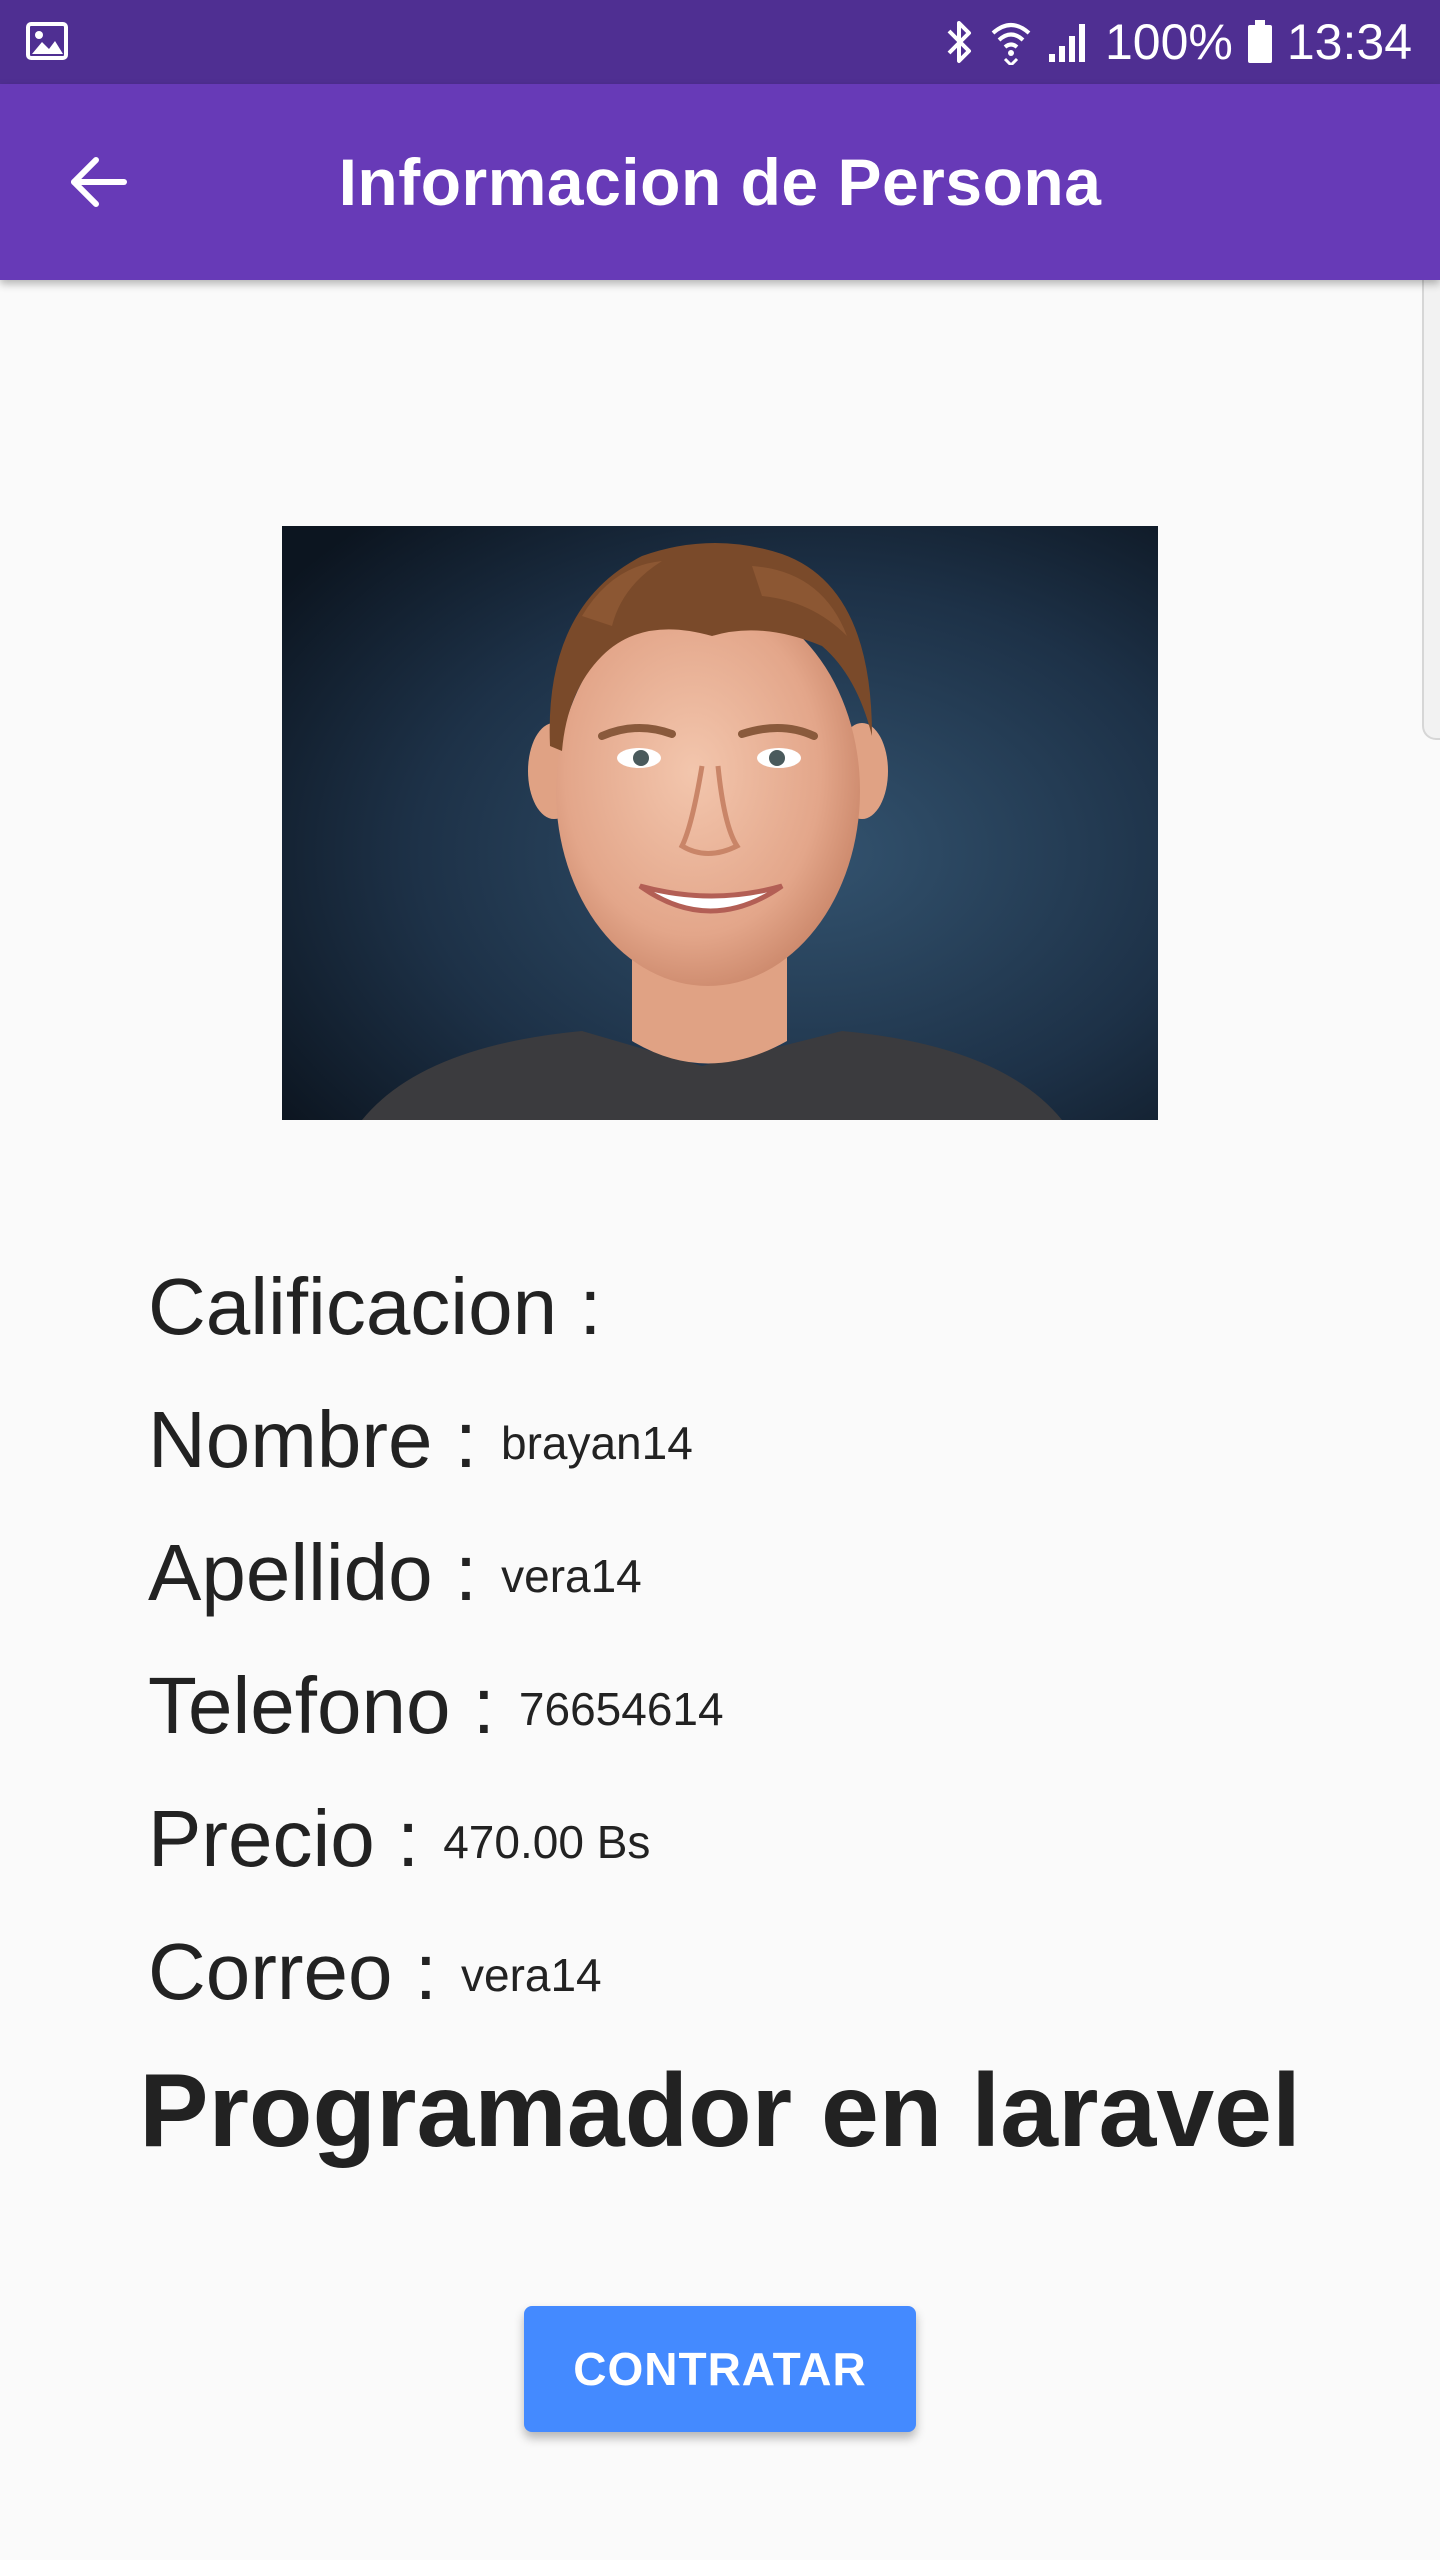  What do you see at coordinates (621, 1708) in the screenshot?
I see `telefono-value: 76654614` at bounding box center [621, 1708].